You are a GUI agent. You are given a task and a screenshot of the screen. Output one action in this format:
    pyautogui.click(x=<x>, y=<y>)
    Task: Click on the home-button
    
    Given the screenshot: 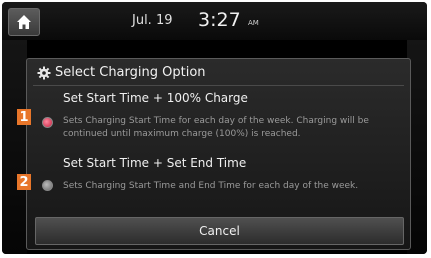 What is the action you would take?
    pyautogui.click(x=24, y=22)
    